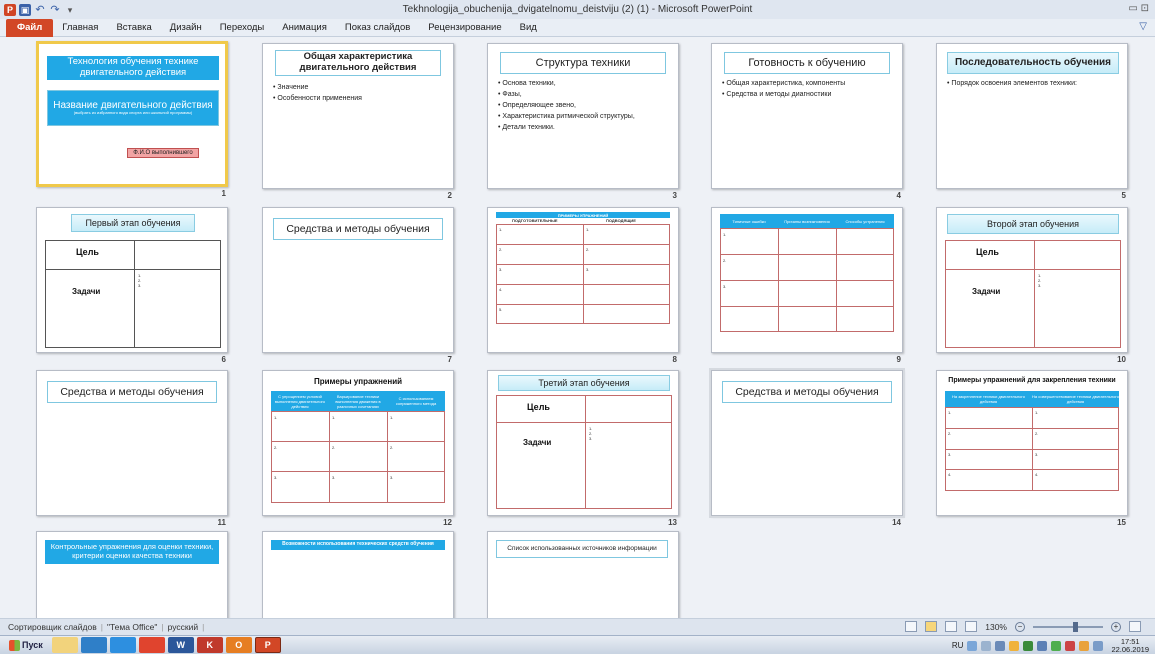 Image resolution: width=1155 pixels, height=654 pixels. Describe the element at coordinates (958, 645) in the screenshot. I see `keyboard-language: RU` at that location.